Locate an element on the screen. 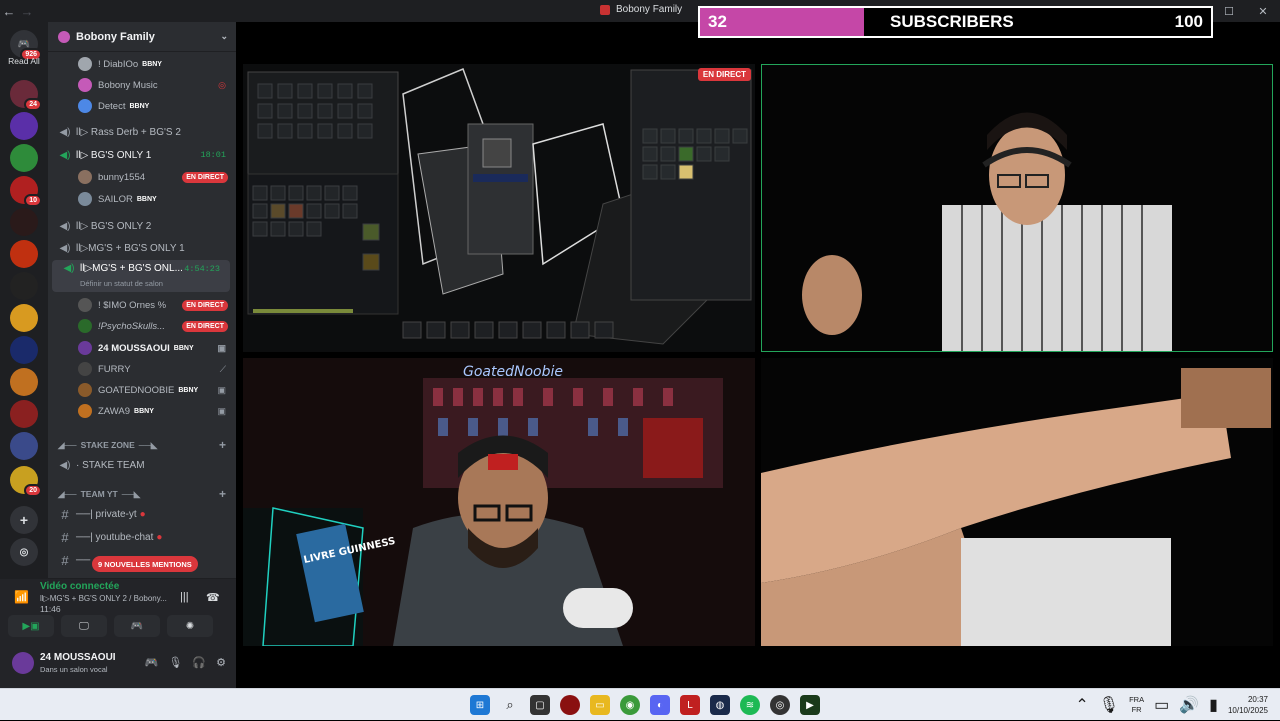  server-folder: 20 is located at coordinates (26, 481).